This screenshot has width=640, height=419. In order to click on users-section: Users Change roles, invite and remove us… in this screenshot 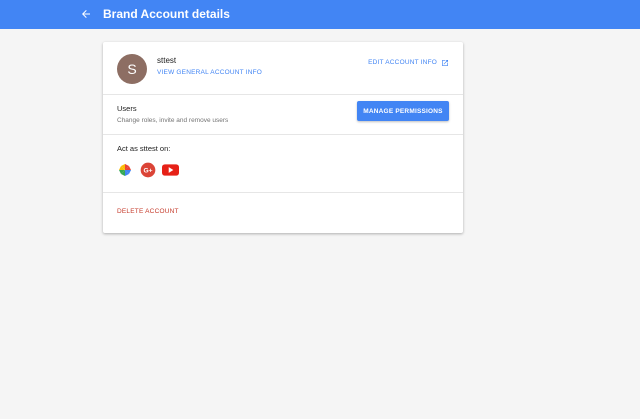, I will do `click(283, 115)`.